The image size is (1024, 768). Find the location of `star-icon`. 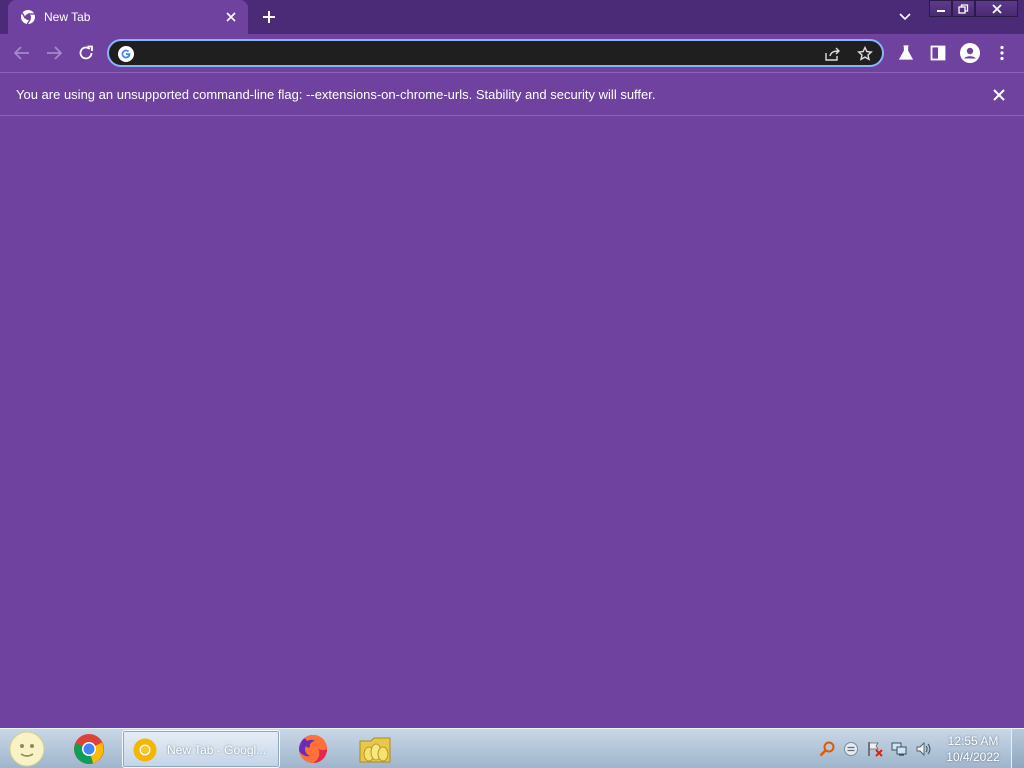

star-icon is located at coordinates (865, 53).